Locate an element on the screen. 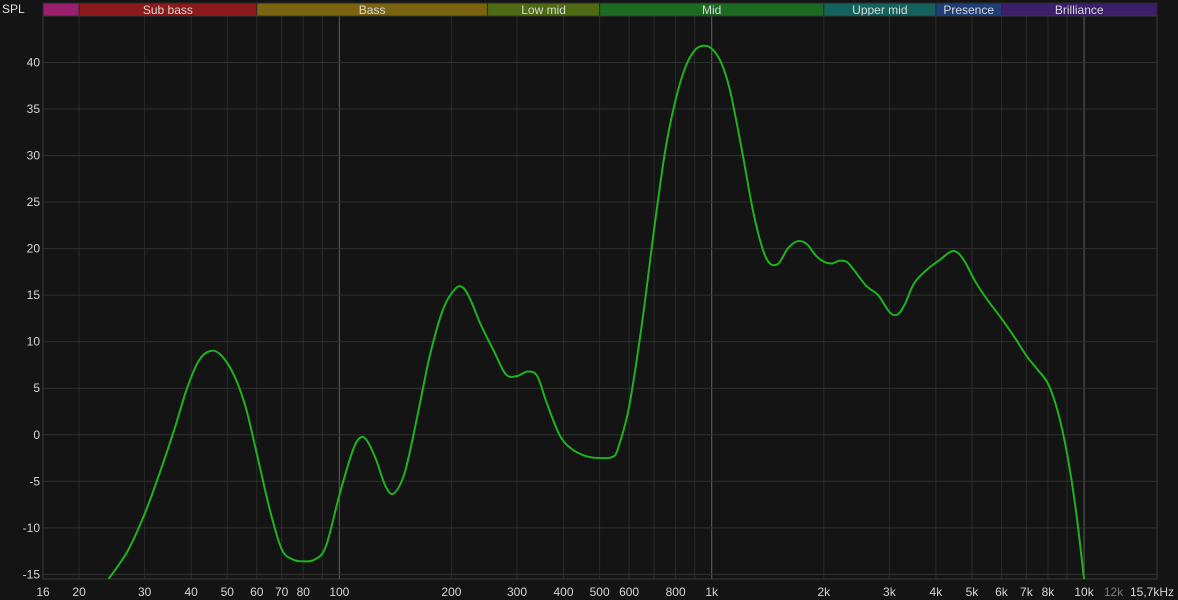 This screenshot has width=1178, height=600. x-tick-label: 6k is located at coordinates (1002, 592).